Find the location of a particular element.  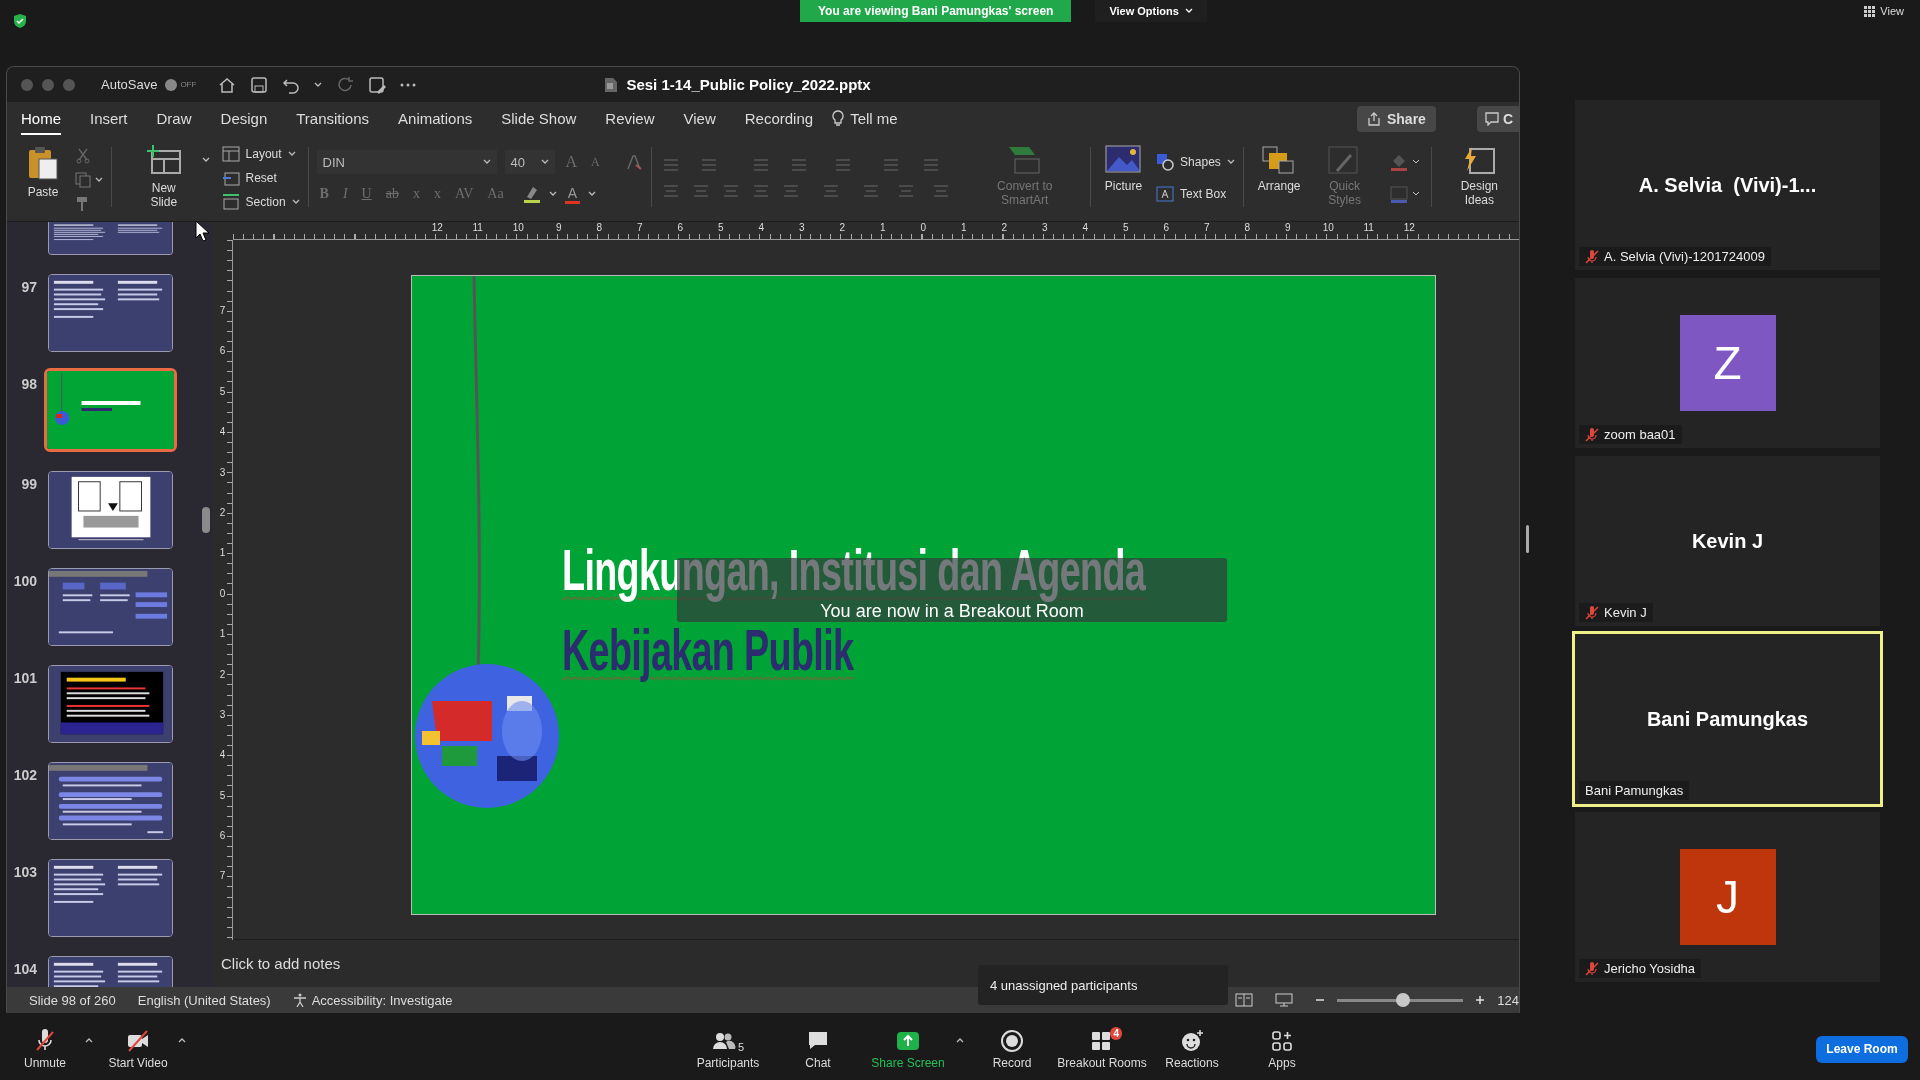

ribbon-tab: Review is located at coordinates (630, 120).